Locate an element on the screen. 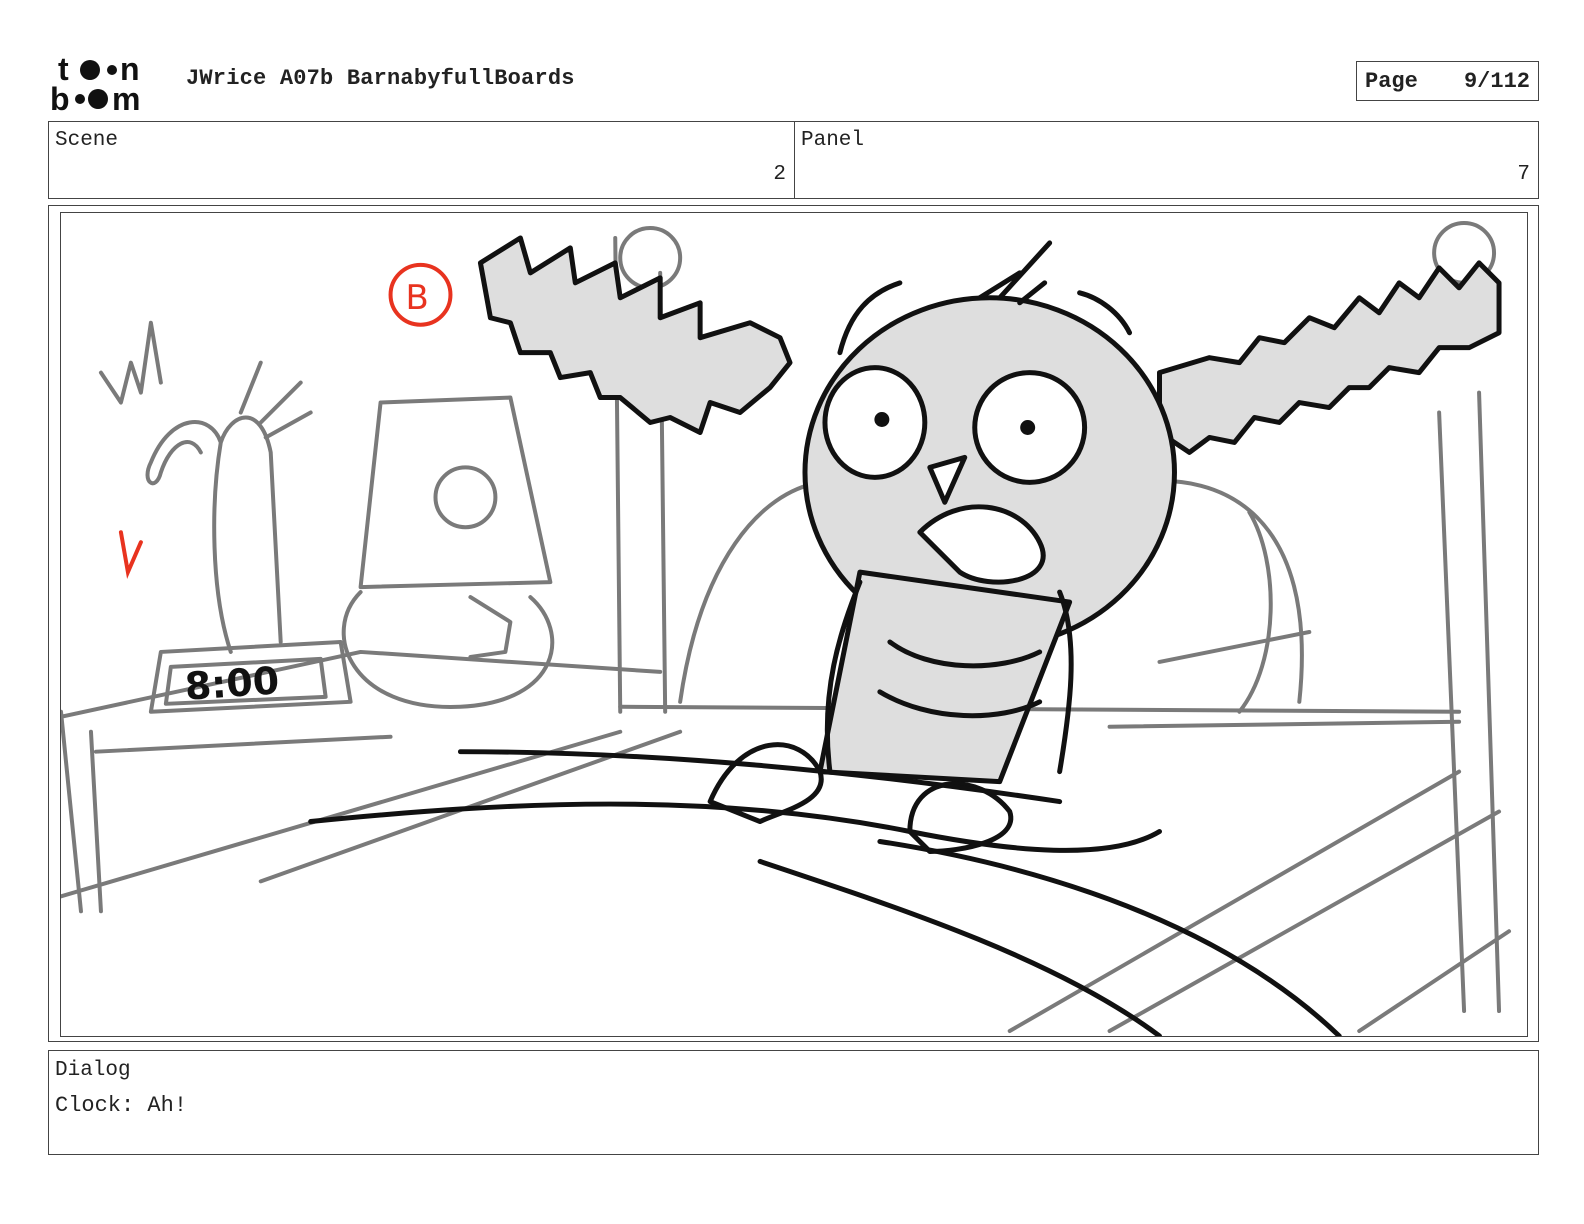 This screenshot has height=1224, width=1584. panel-cell: Panel 7 is located at coordinates (1166, 160).